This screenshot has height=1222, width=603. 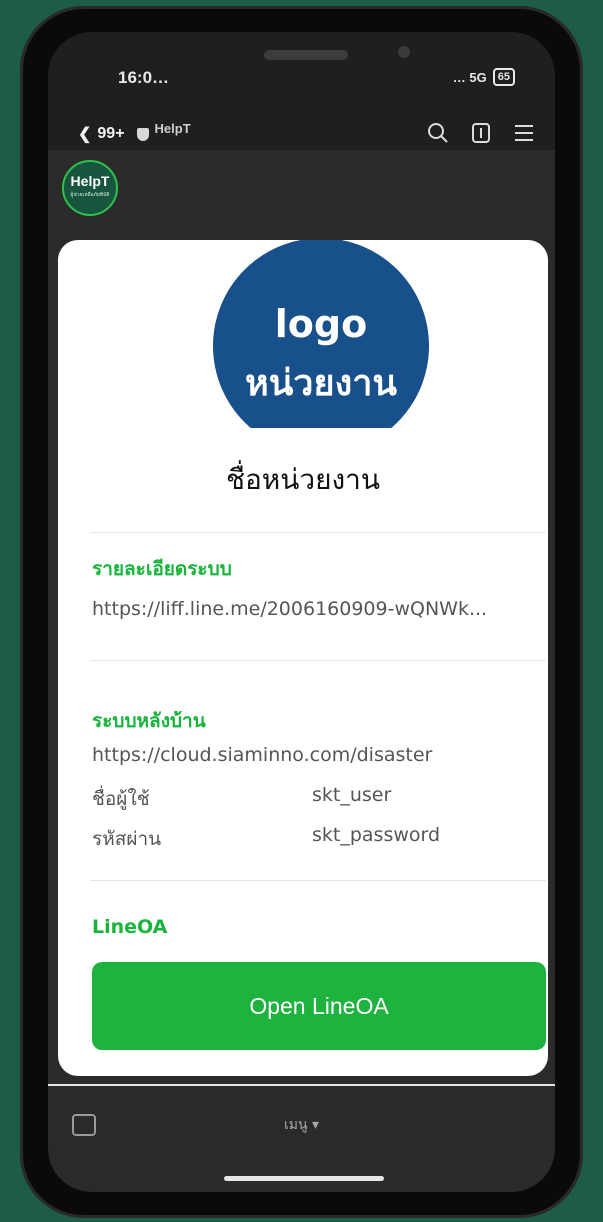 What do you see at coordinates (319, 1006) in the screenshot?
I see `open-lineoa-button: Open LineOA` at bounding box center [319, 1006].